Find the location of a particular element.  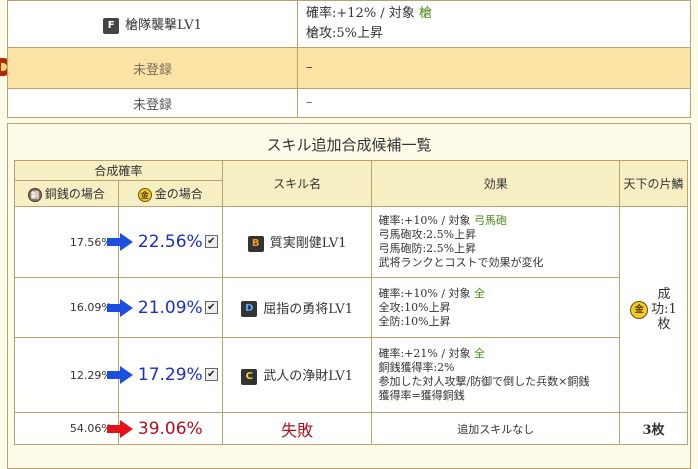

section-title: スキル追加合成候補一覧 is located at coordinates (349, 145).